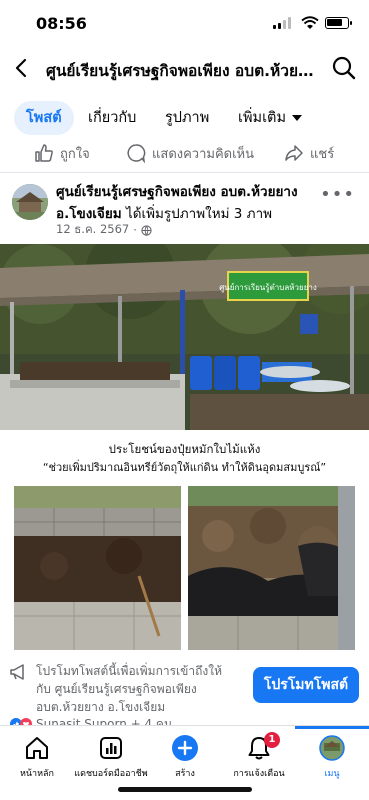  Describe the element at coordinates (184, 449) in the screenshot. I see `caption-title: ประโยชน์ของปุ๋ยหมักใบไม้แห้ง` at that location.